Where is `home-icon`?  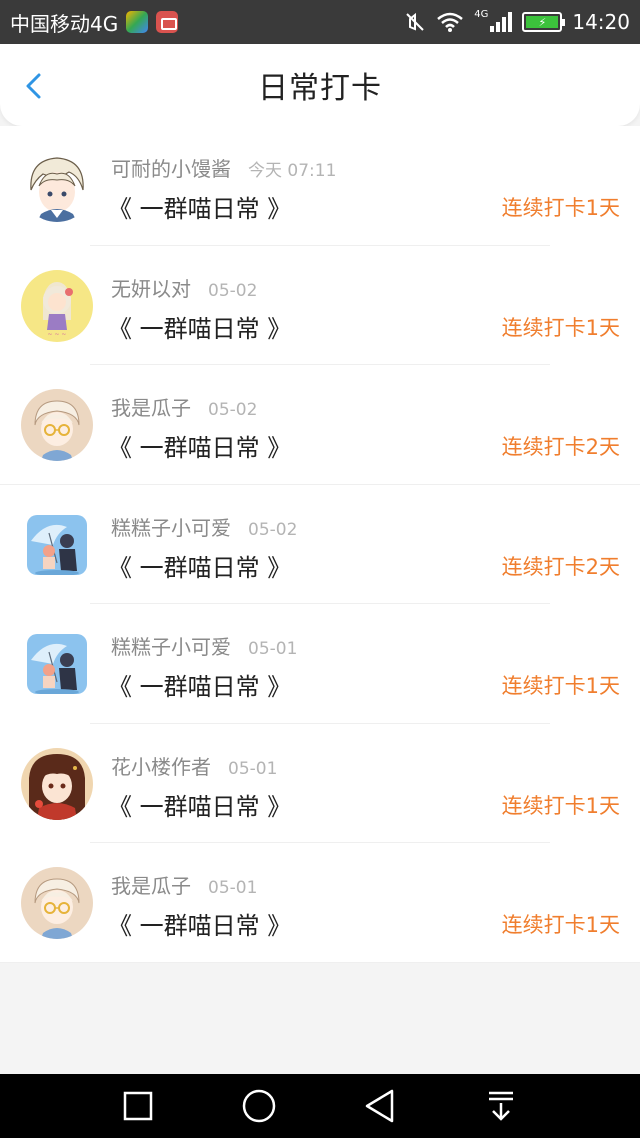 home-icon is located at coordinates (259, 1106).